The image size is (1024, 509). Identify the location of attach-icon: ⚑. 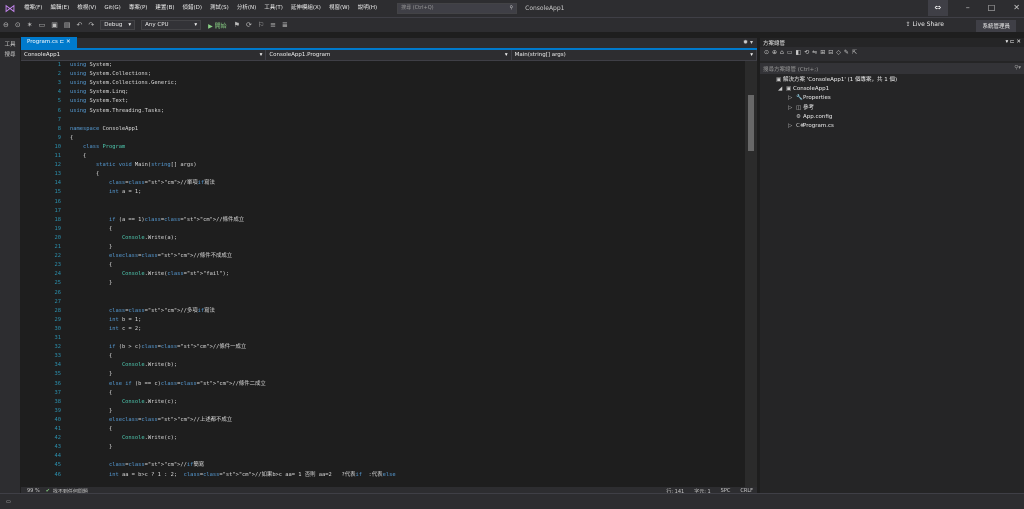
(237, 25).